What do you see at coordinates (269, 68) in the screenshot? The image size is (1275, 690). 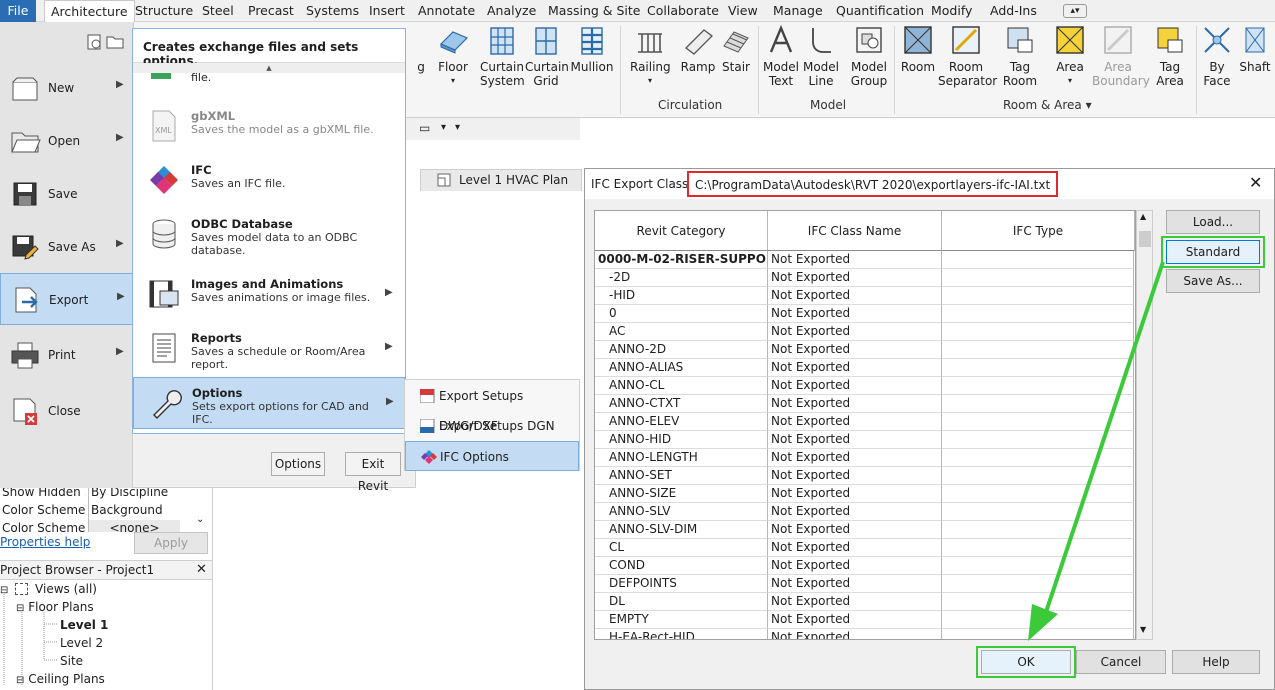 I see `scroll-up-arrow-icon: ▲` at bounding box center [269, 68].